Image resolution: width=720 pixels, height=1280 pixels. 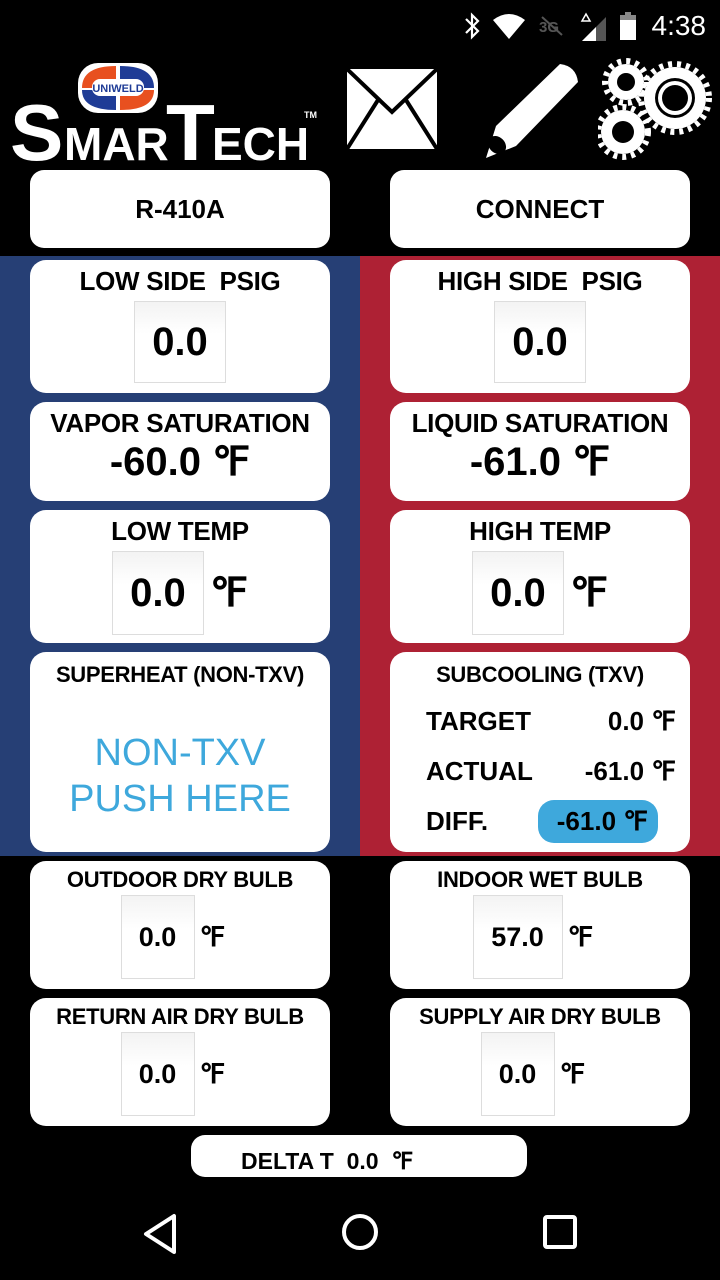 I want to click on svg-text: S, so click(x=36, y=126).